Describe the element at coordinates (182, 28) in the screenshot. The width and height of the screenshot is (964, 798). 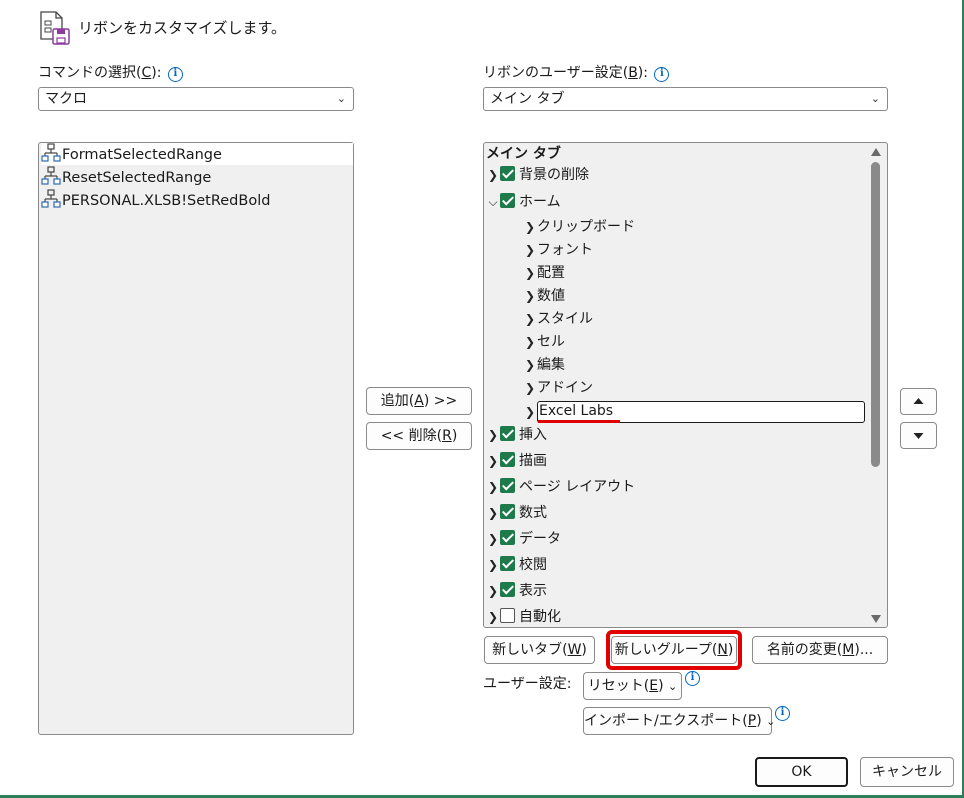
I see `dialog-heading: リボンをカスタマイズします。` at that location.